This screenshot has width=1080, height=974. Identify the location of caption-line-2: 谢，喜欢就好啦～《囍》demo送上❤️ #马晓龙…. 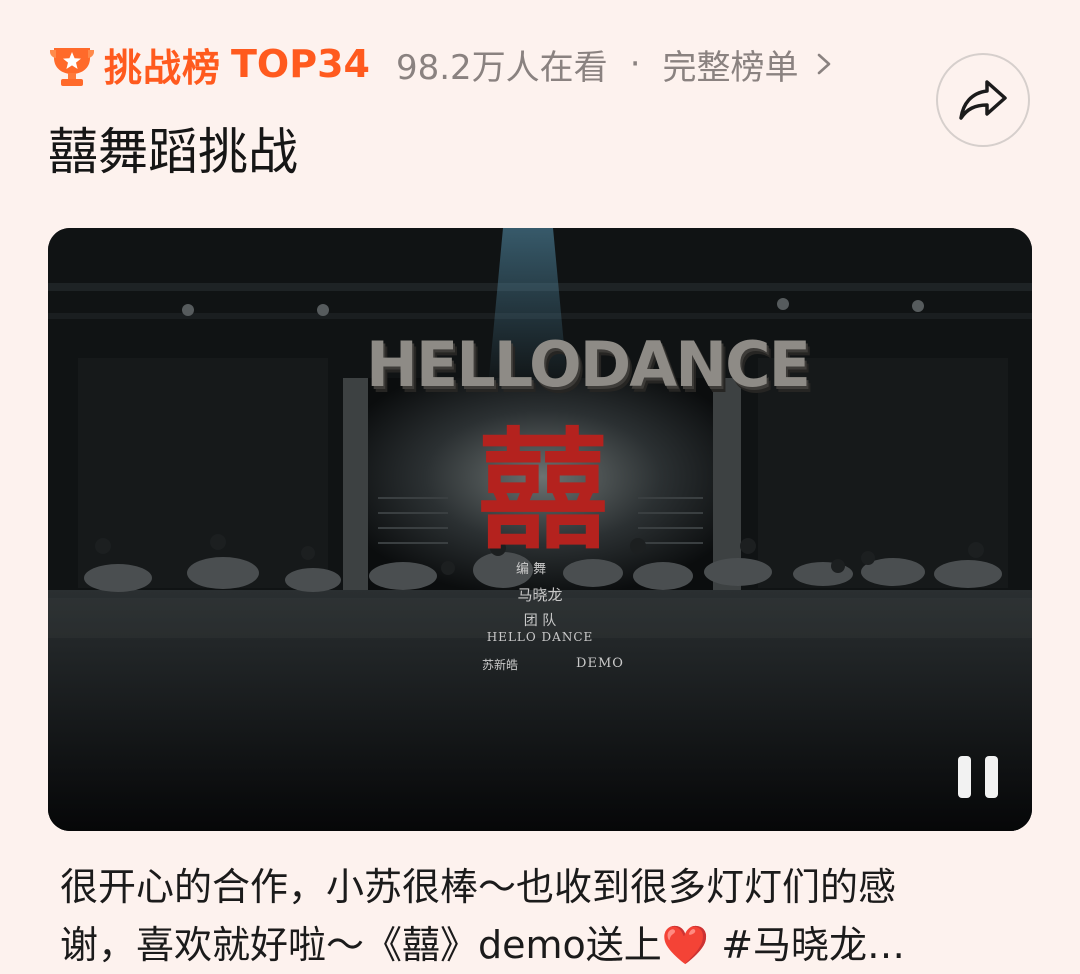
(540, 945).